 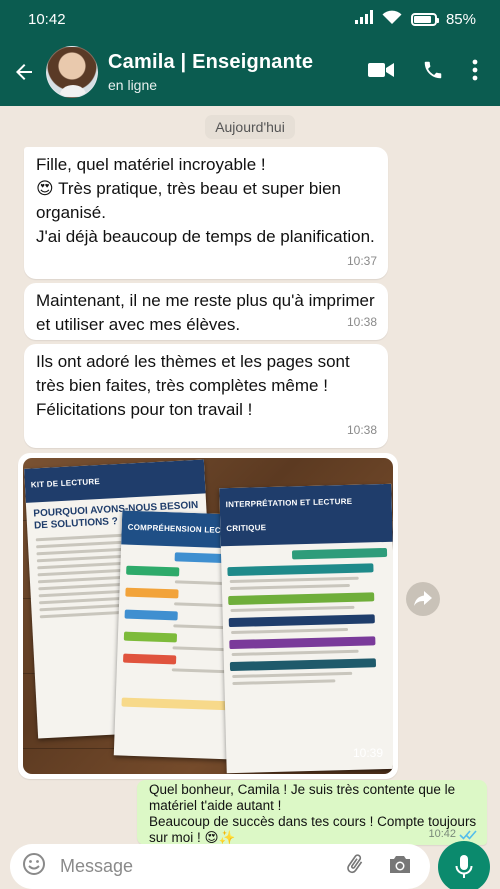 I want to click on message-meta: 10:42, so click(x=452, y=834).